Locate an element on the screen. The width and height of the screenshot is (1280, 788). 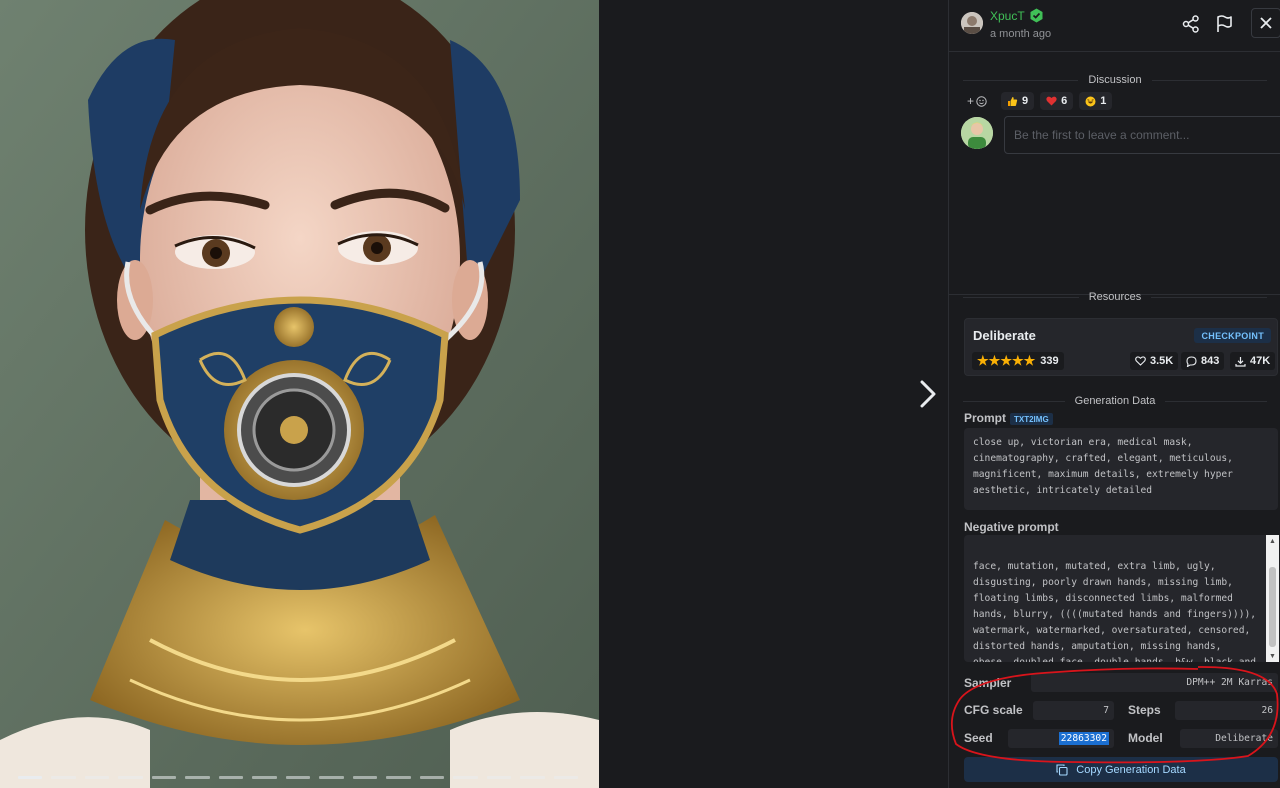
reaction-heart: 6 is located at coordinates (1057, 101).